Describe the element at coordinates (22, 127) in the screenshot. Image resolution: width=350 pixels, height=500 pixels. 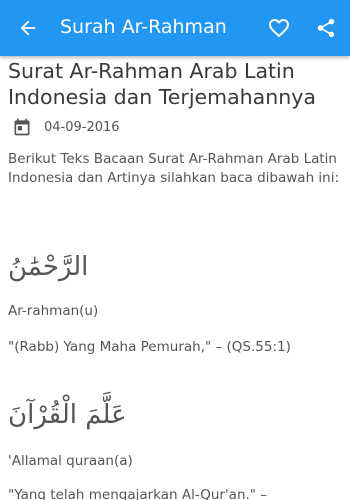
I see `calendar-icon` at that location.